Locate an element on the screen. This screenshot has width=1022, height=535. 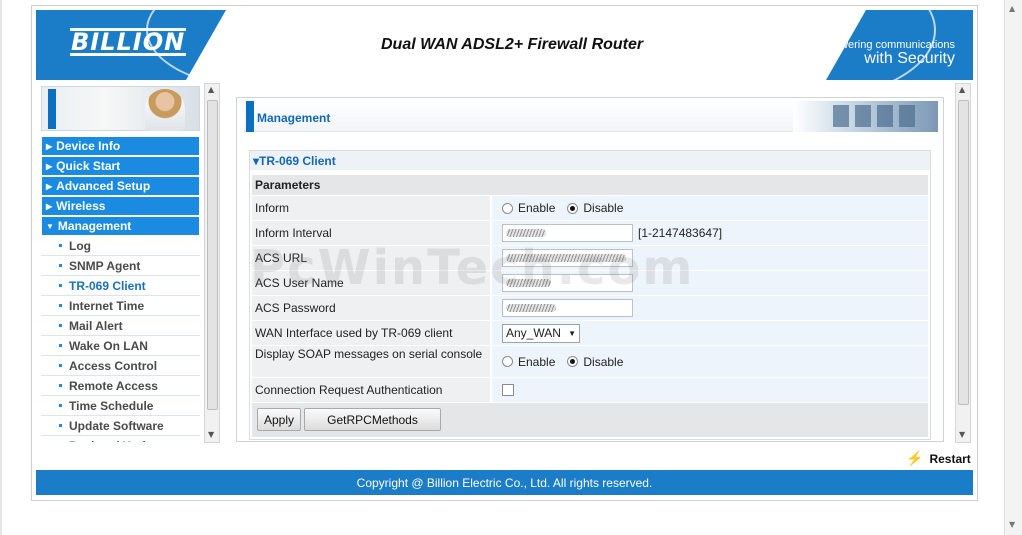
inform-enable-label: Enable is located at coordinates (537, 208).